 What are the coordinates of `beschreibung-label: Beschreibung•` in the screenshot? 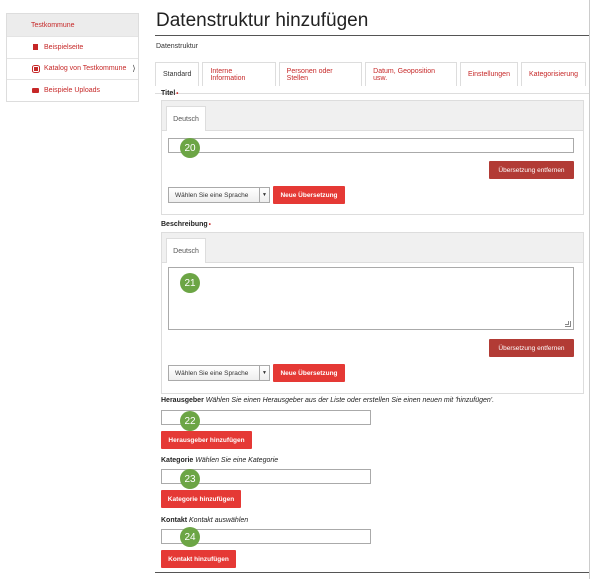 It's located at (186, 224).